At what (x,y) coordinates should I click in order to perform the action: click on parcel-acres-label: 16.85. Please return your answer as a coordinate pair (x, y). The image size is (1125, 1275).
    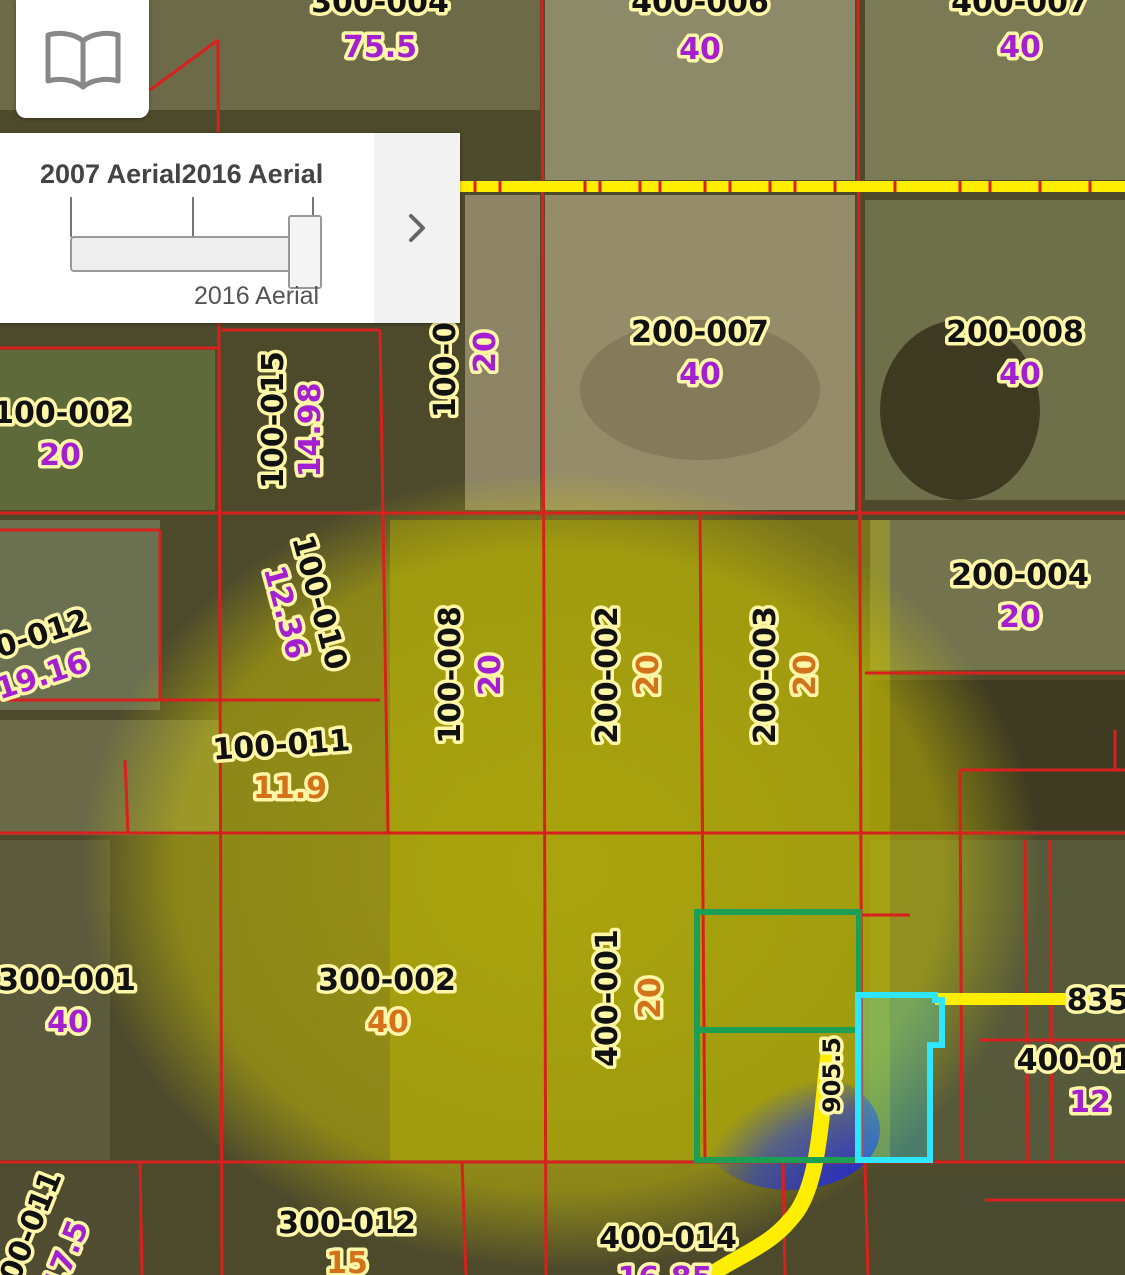
    Looking at the image, I should click on (665, 1268).